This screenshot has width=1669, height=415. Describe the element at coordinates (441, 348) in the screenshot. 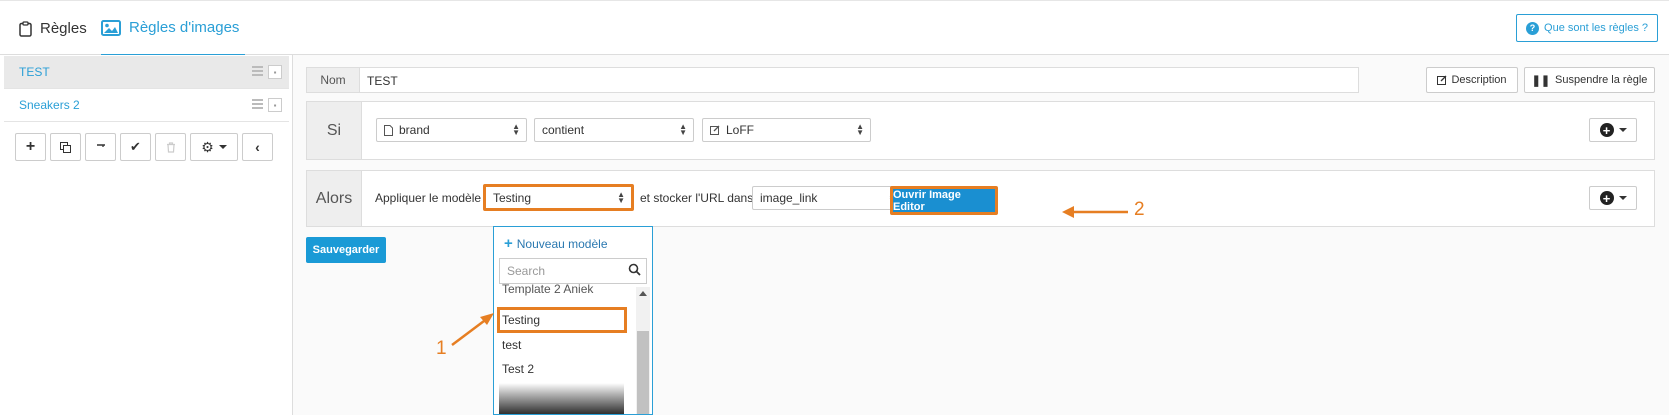

I see `annotation-1: 1` at that location.